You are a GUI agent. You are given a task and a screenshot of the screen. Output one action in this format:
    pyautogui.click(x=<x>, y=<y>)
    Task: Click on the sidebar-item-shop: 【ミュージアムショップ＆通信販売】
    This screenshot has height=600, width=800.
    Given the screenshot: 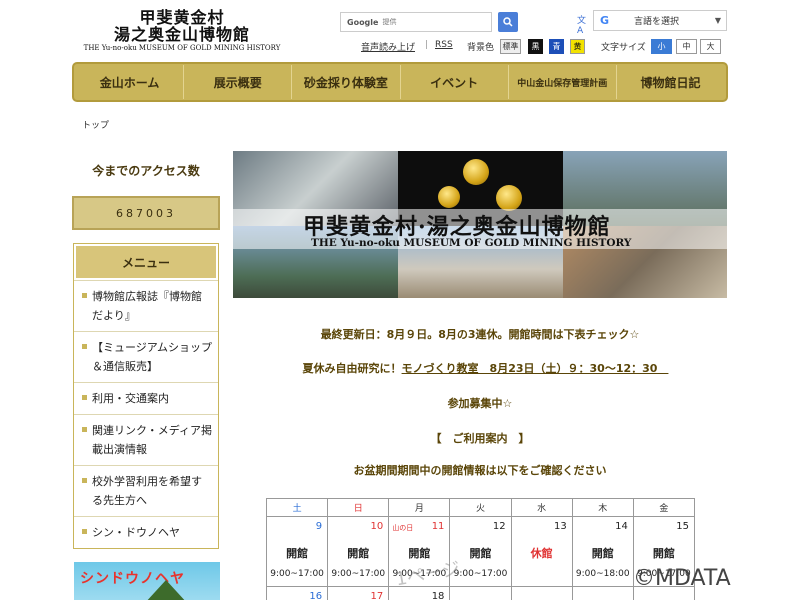 What is the action you would take?
    pyautogui.click(x=146, y=356)
    